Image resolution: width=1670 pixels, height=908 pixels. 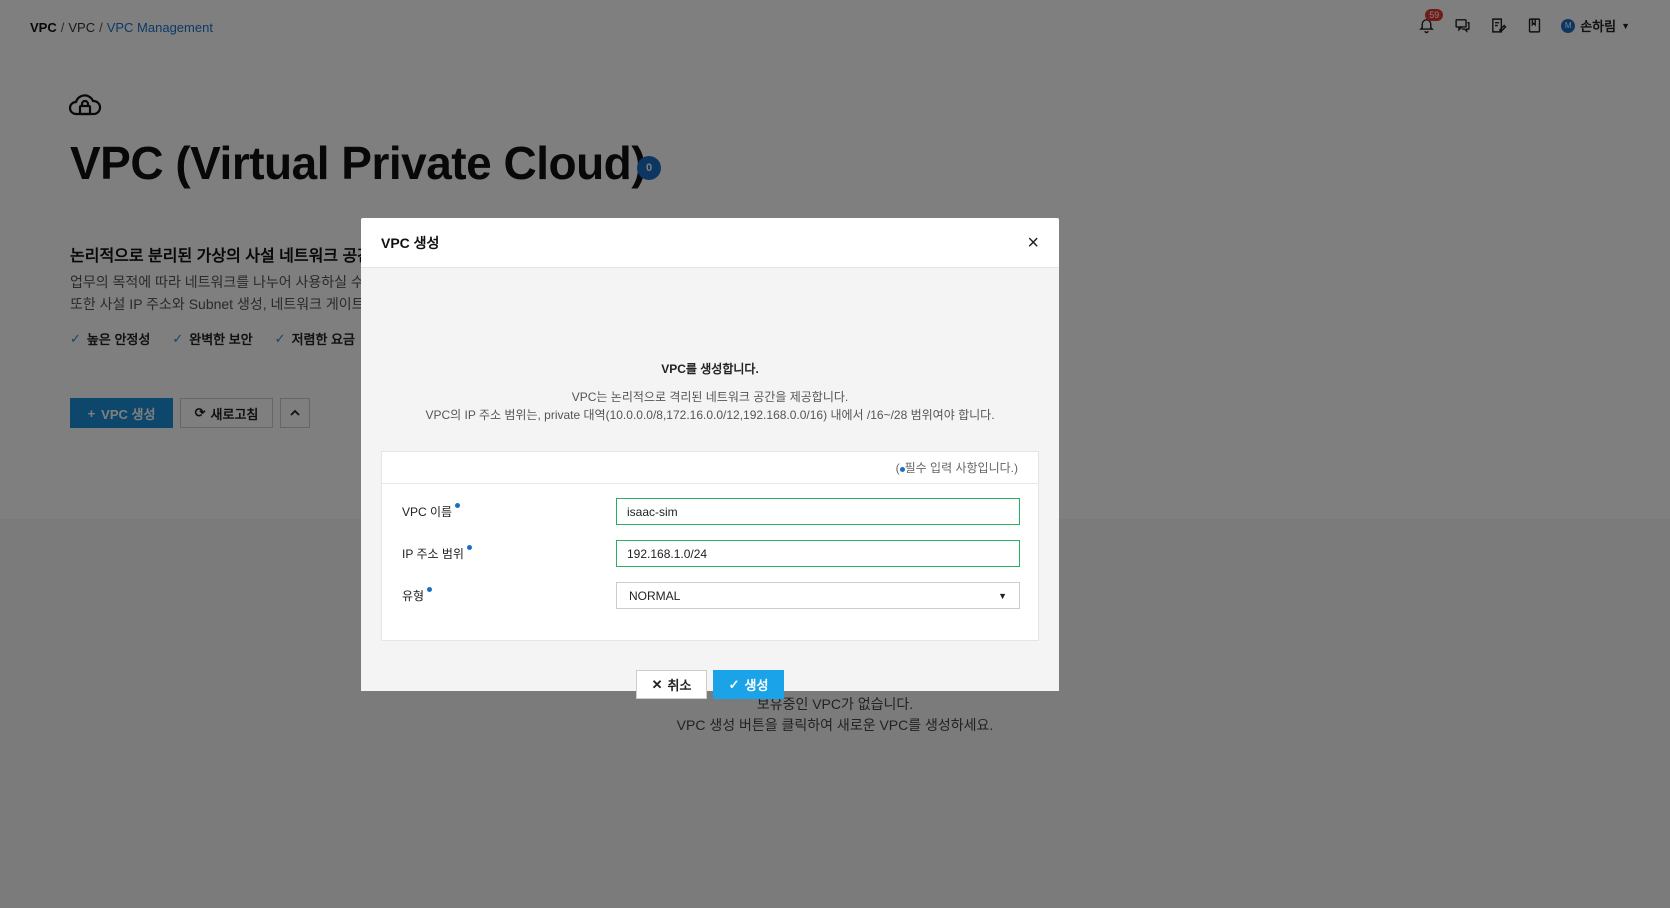 I want to click on required-note-prefix: (, so click(x=897, y=467).